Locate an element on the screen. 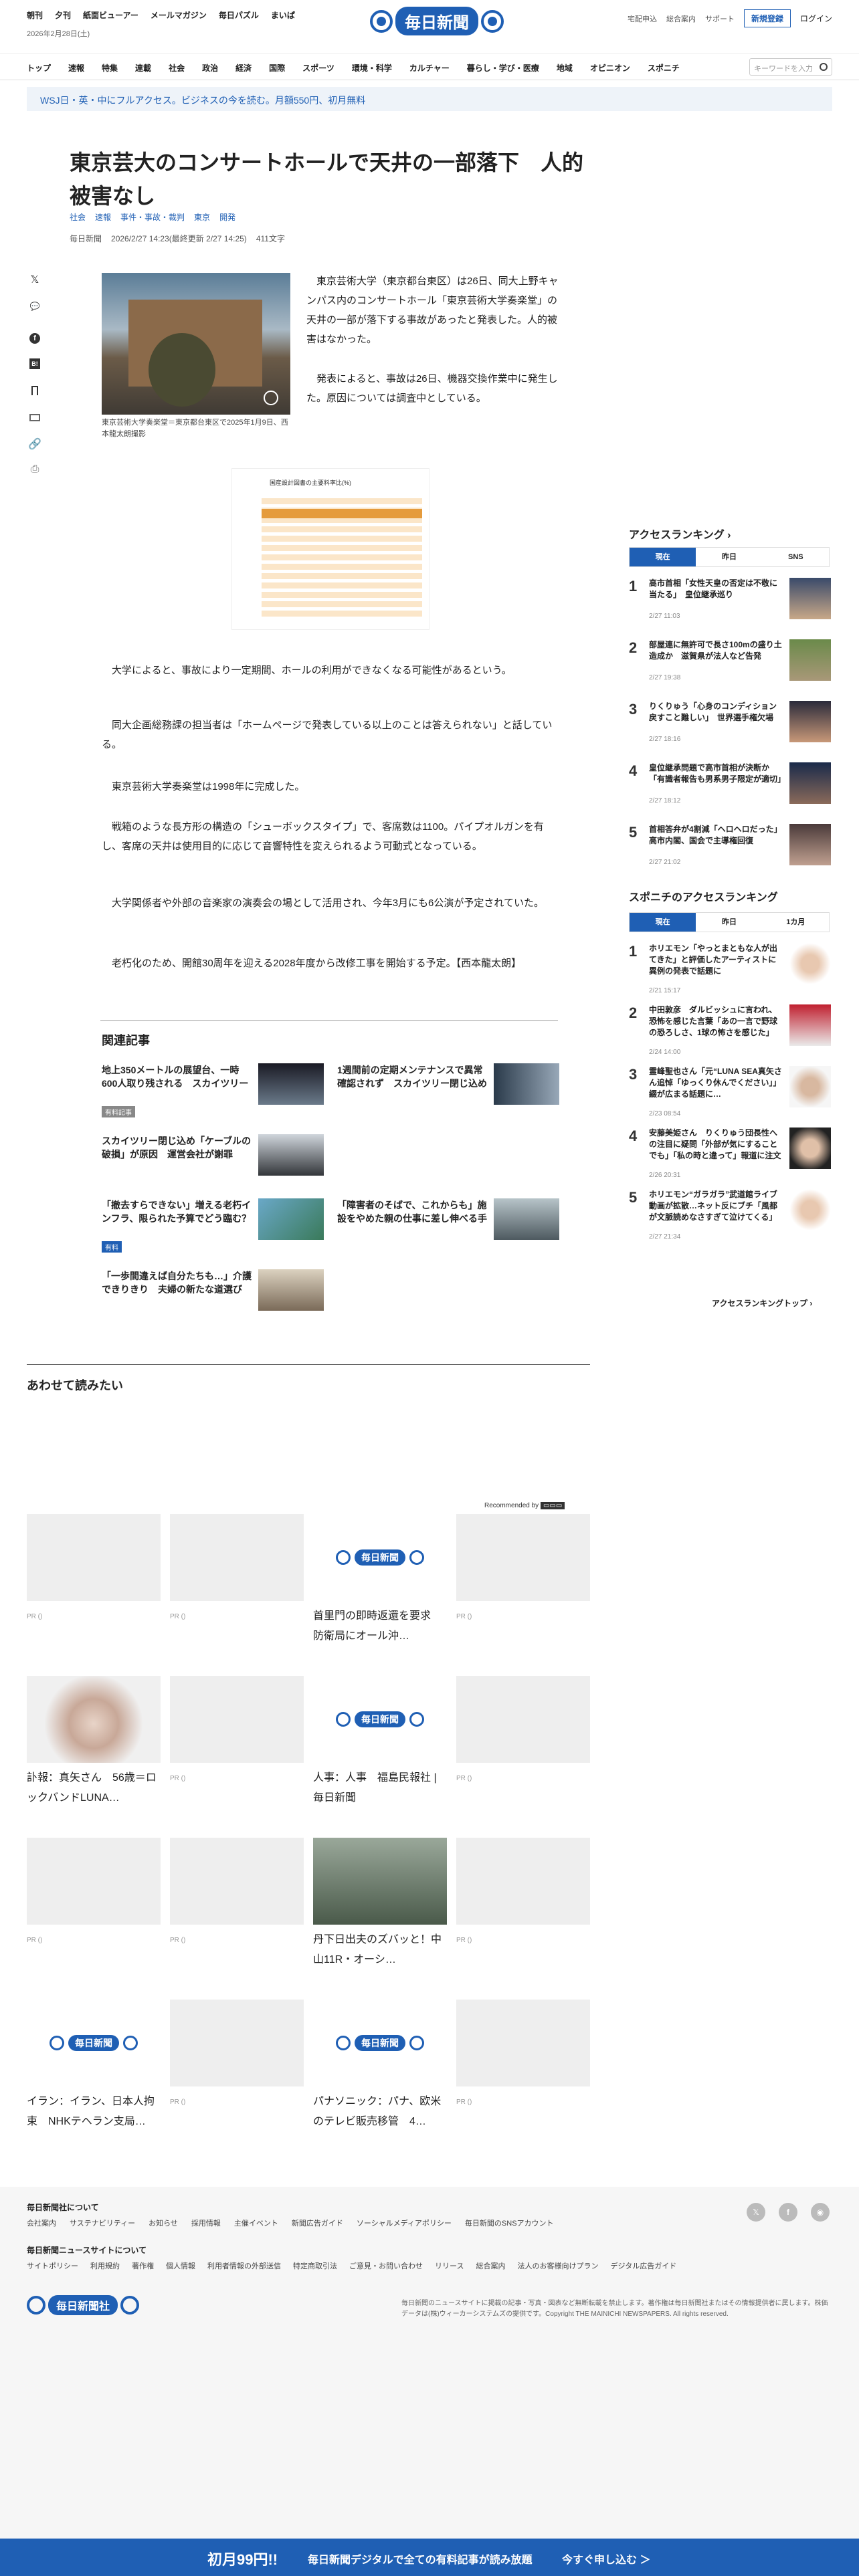 This screenshot has height=2576, width=859. tag-link: 社会 is located at coordinates (78, 217).